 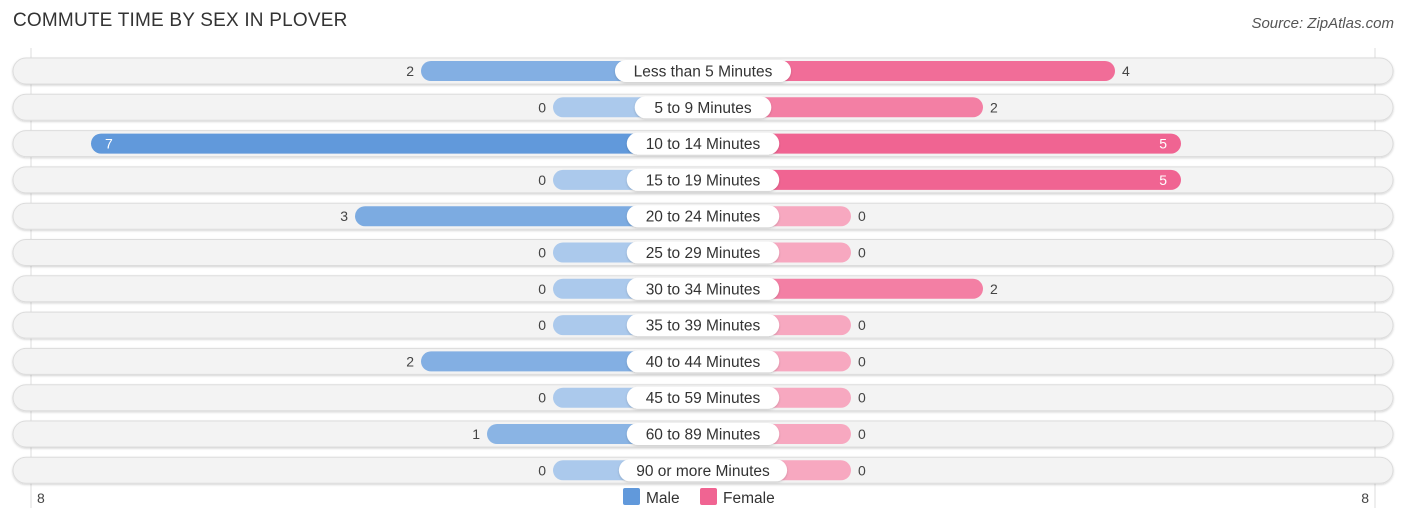 I want to click on category-label: 20 to 24 Minutes, so click(x=703, y=217).